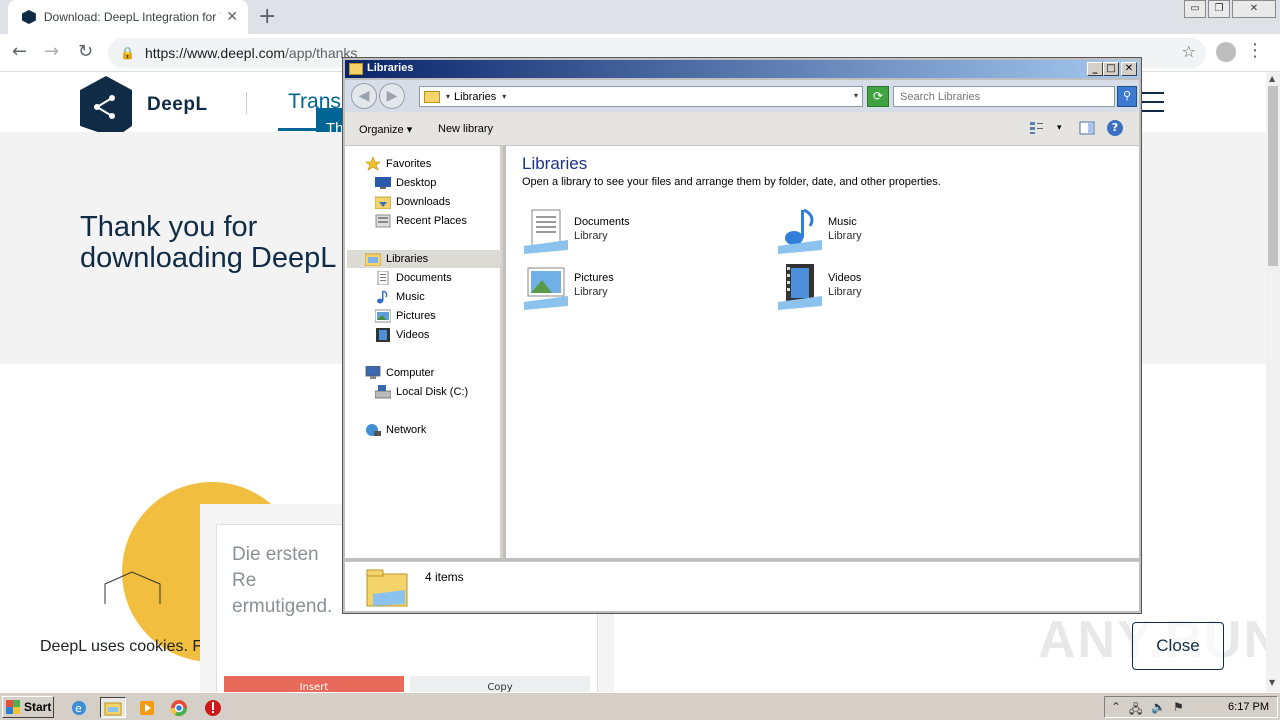 This screenshot has width=1280, height=720. I want to click on internet-explorer-icon: e, so click(79, 707).